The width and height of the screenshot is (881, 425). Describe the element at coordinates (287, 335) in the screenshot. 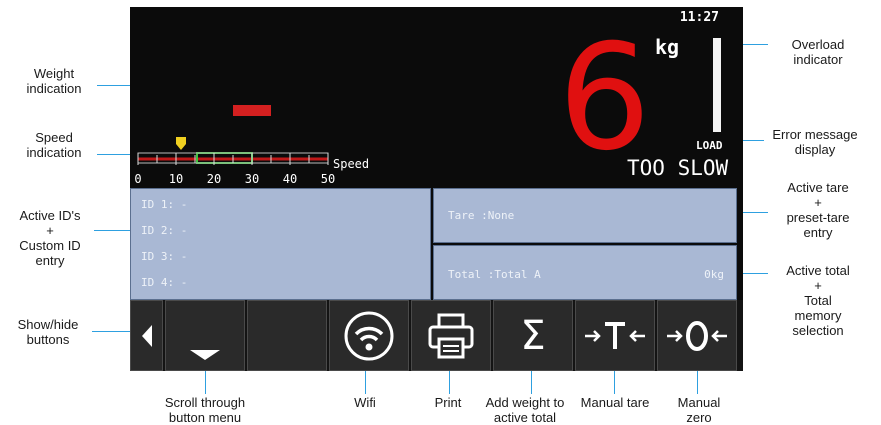

I see `blank-button` at that location.